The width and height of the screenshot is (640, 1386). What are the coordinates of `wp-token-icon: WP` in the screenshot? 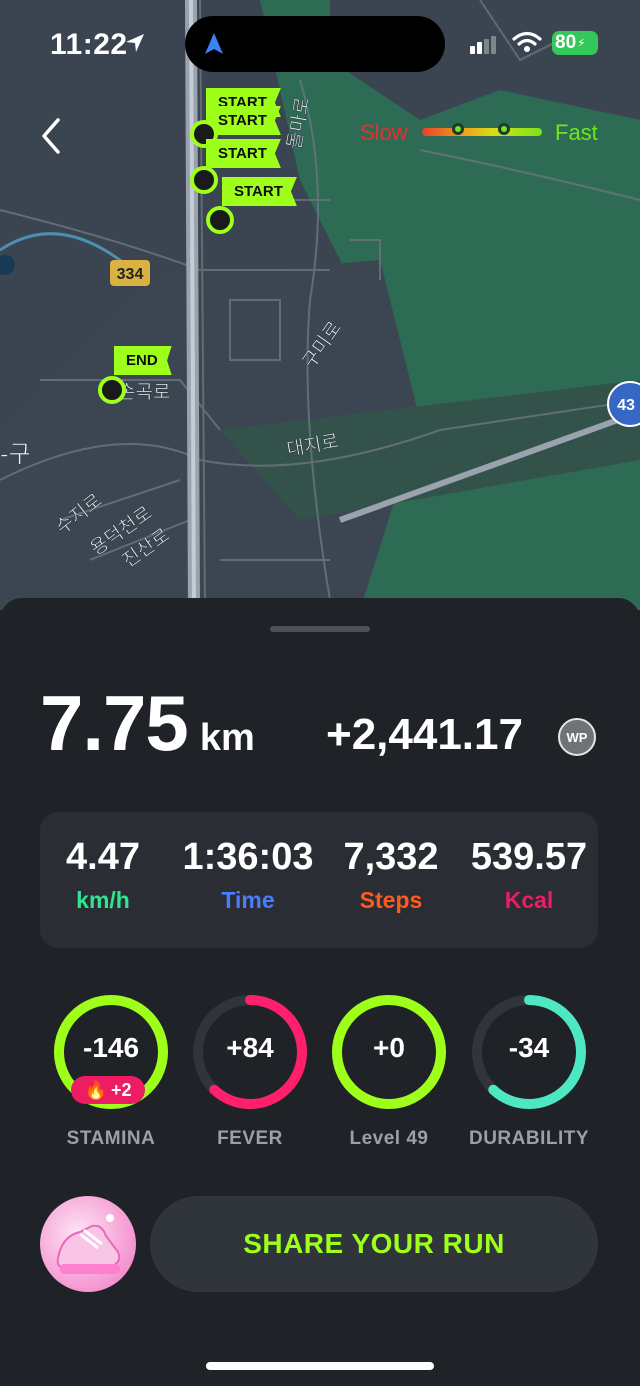 It's located at (577, 737).